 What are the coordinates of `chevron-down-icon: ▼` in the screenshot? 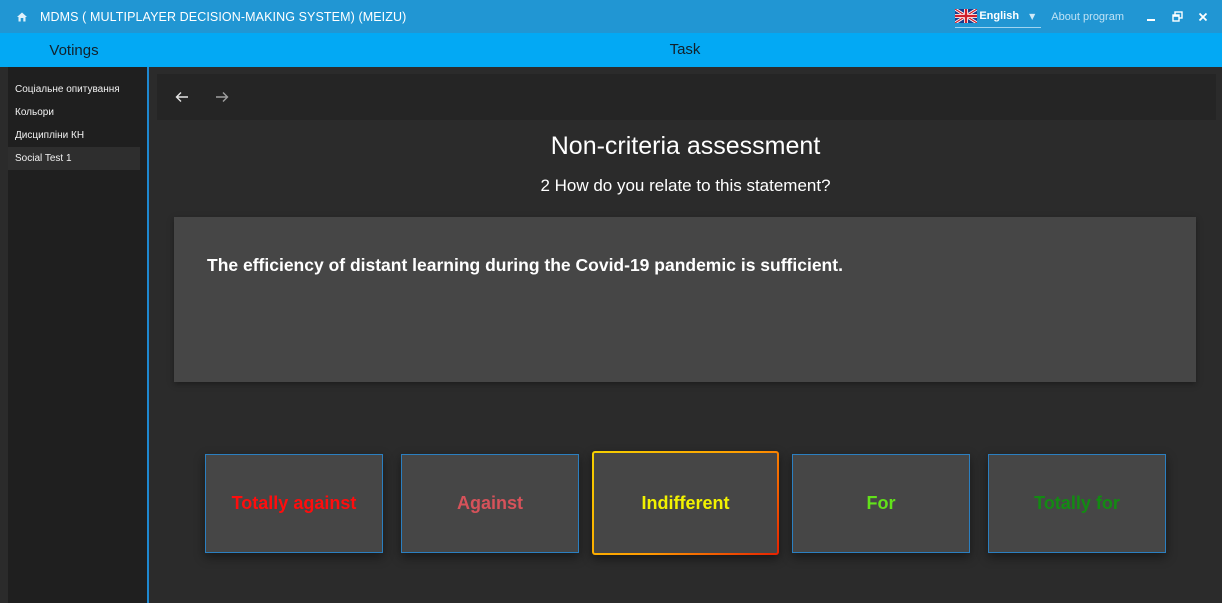 It's located at (1032, 16).